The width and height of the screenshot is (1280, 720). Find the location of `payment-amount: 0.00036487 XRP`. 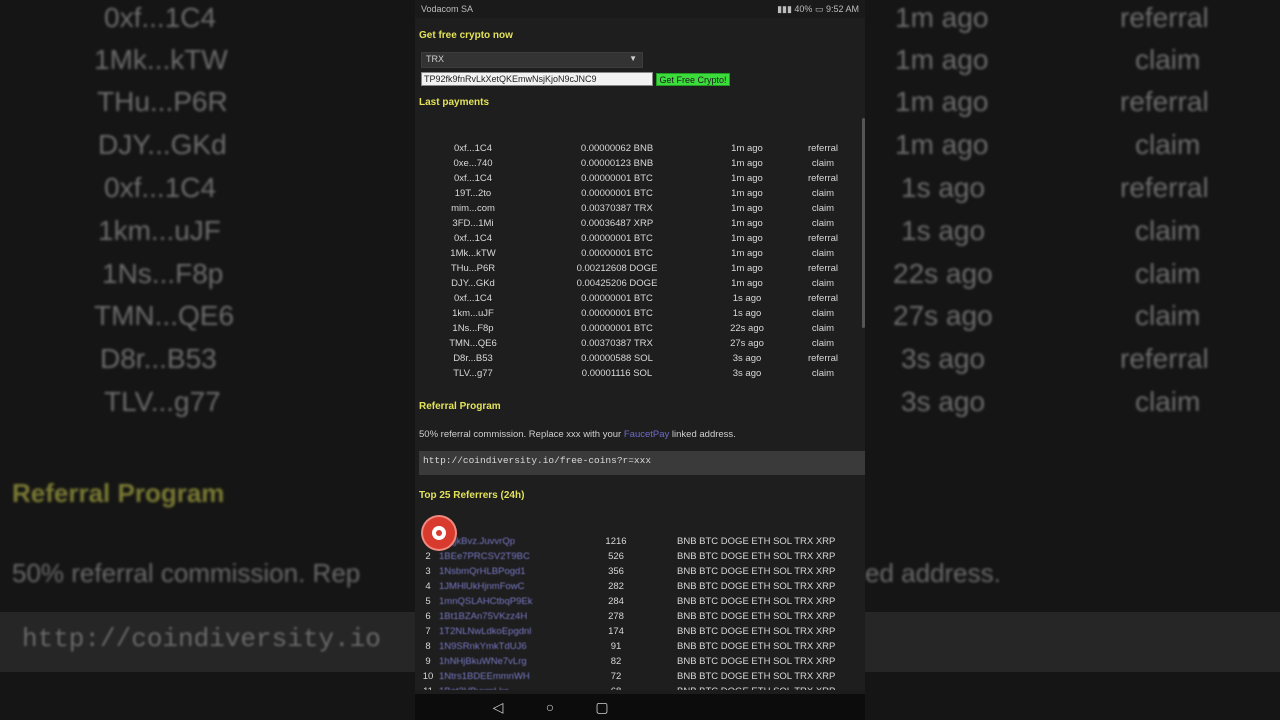

payment-amount: 0.00036487 XRP is located at coordinates (617, 223).